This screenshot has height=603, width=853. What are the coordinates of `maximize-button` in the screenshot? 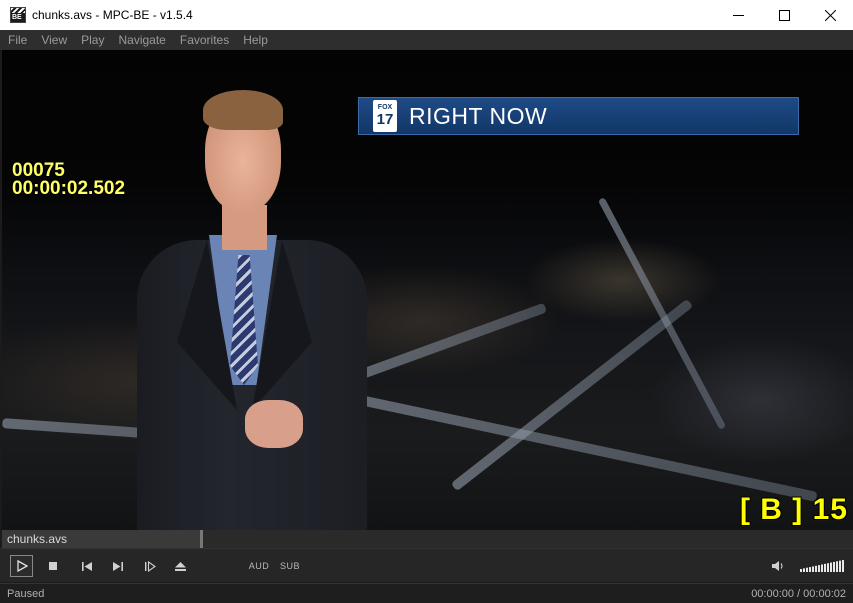 It's located at (784, 15).